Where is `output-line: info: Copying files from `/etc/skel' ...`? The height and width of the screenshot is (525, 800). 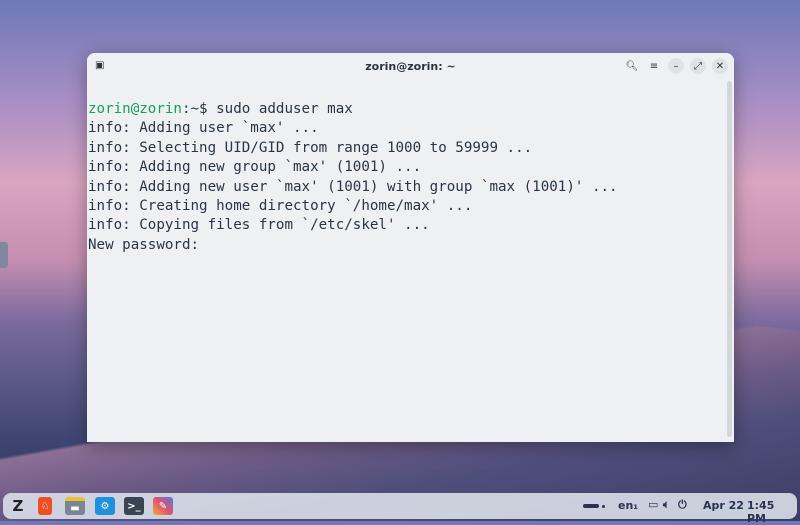
output-line: info: Copying files from `/etc/skel' ... is located at coordinates (259, 225).